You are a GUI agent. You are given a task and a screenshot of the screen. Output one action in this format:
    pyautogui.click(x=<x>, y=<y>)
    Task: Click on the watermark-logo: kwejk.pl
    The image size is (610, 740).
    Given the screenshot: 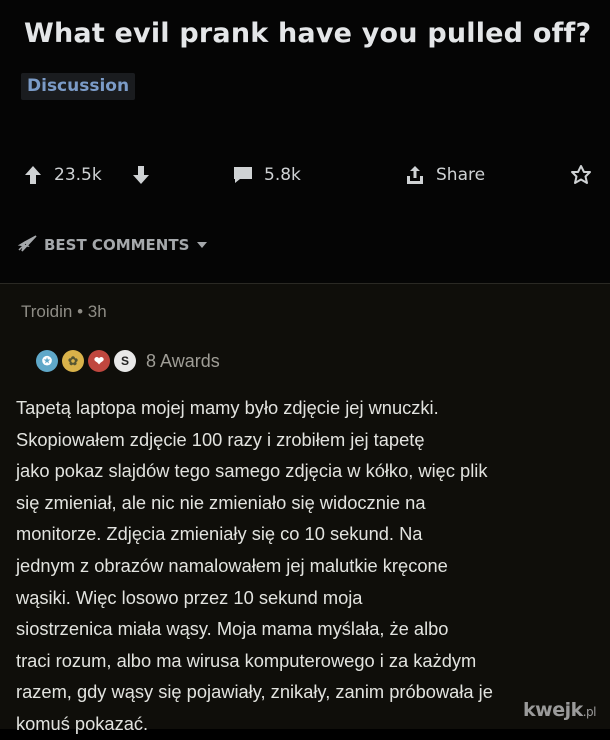 What is the action you would take?
    pyautogui.click(x=560, y=710)
    